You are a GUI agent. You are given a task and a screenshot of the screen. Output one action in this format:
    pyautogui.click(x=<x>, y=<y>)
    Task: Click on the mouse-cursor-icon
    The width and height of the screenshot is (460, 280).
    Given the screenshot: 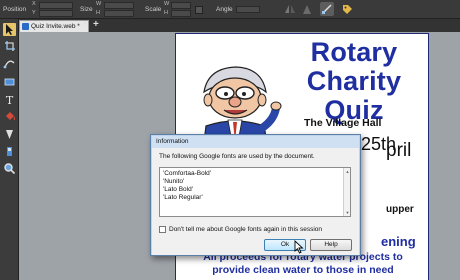 What is the action you would take?
    pyautogui.click(x=299, y=247)
    